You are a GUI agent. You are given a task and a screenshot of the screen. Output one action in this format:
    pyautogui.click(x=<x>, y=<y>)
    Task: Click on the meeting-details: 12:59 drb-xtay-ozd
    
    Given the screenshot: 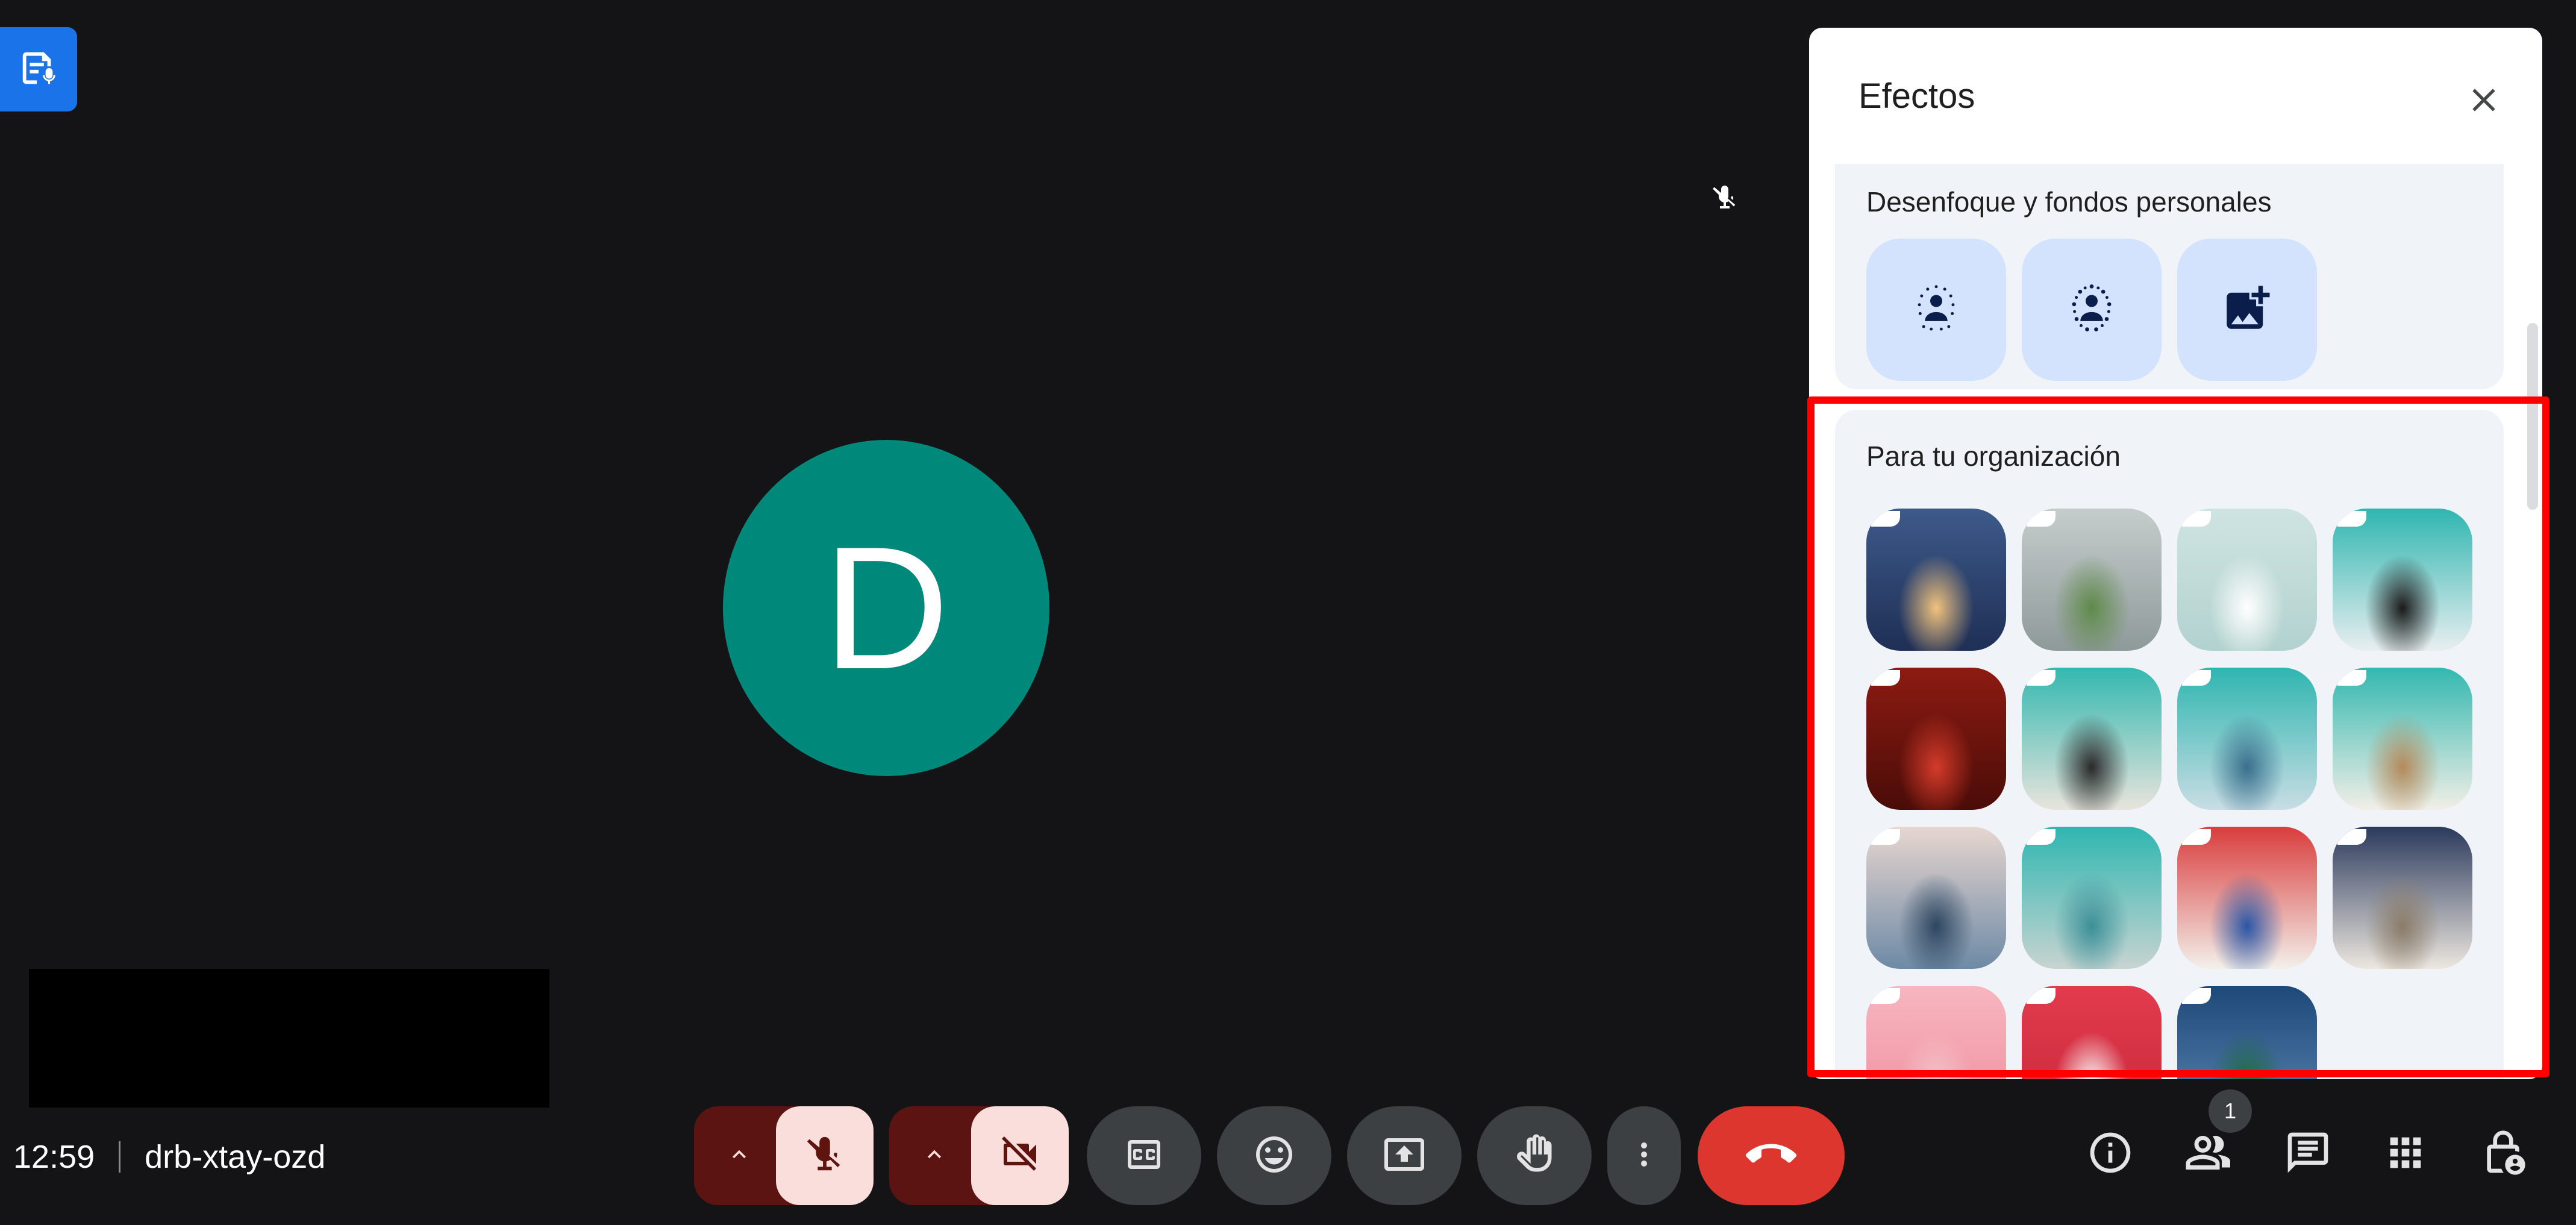 What is the action you would take?
    pyautogui.click(x=169, y=1157)
    